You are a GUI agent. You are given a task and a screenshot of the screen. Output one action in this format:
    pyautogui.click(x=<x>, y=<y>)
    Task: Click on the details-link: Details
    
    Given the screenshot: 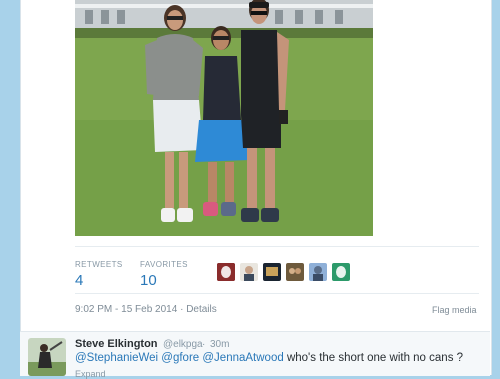 What is the action you would take?
    pyautogui.click(x=201, y=309)
    